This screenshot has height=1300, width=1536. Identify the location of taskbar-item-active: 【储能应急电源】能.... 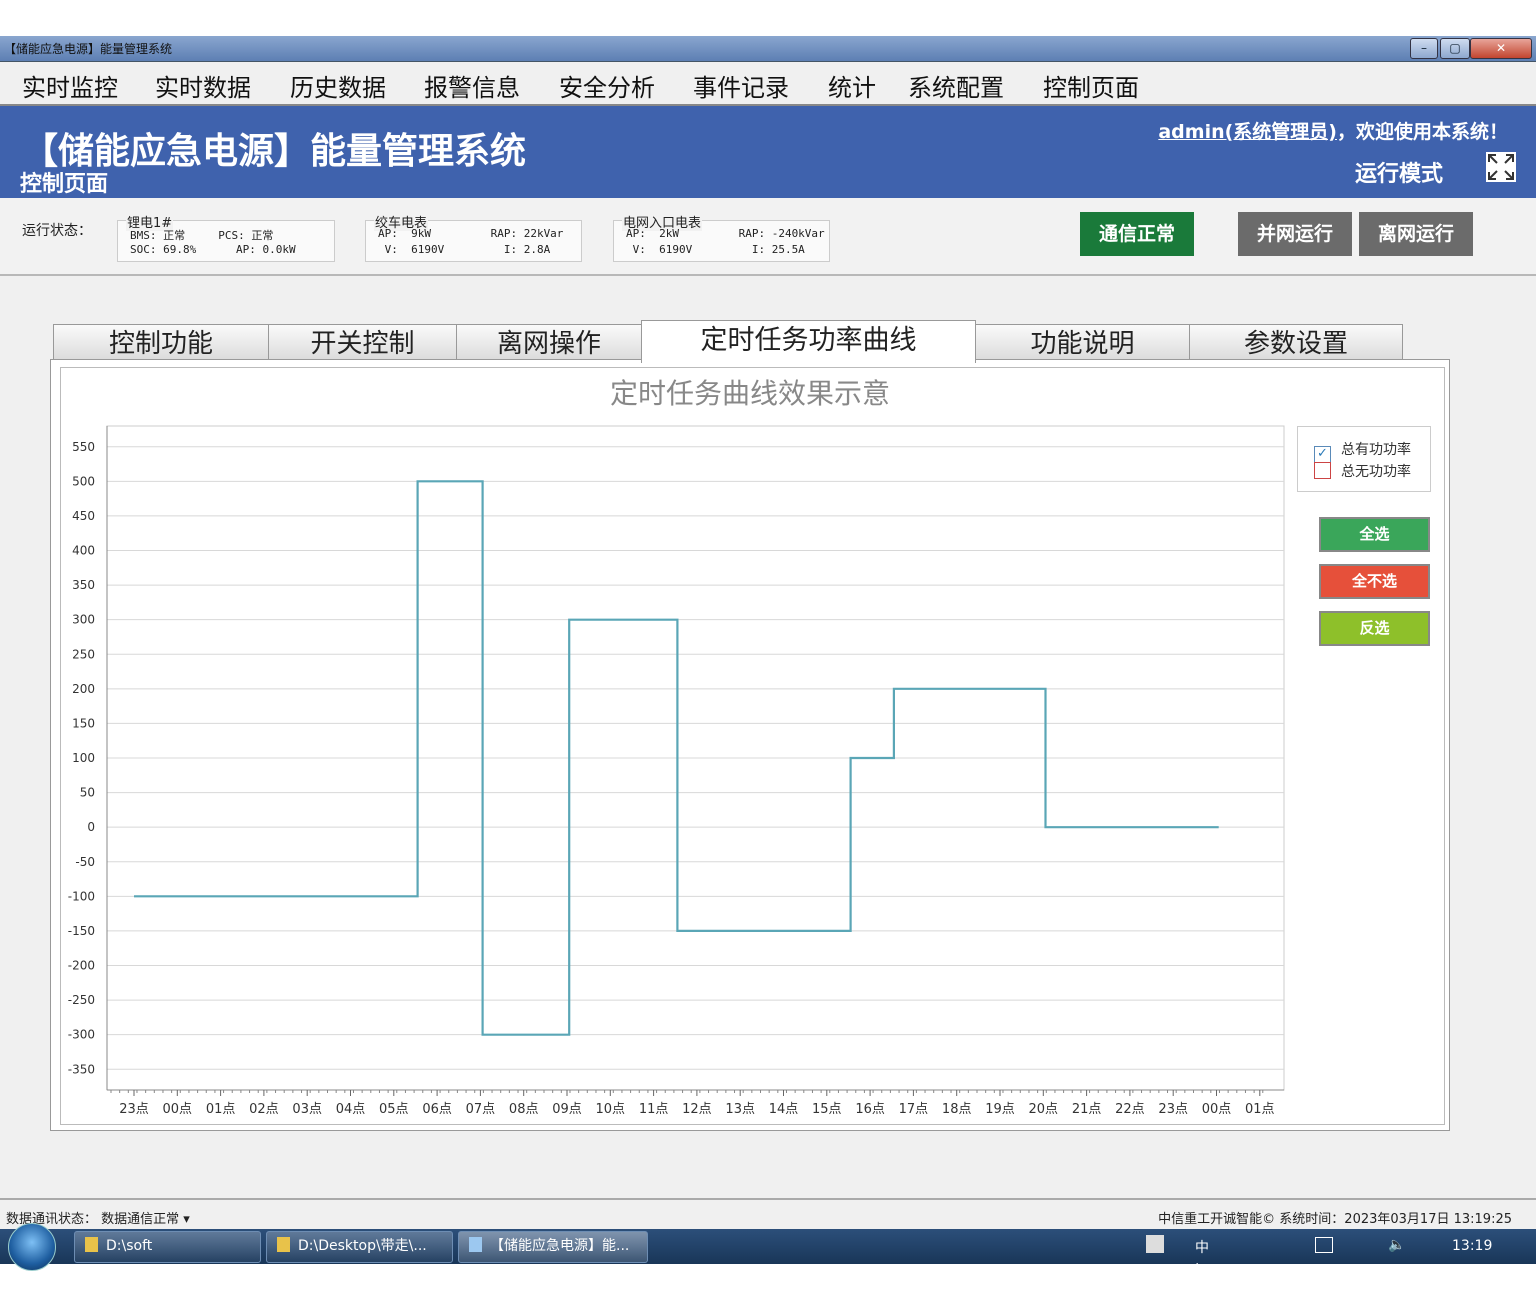
(553, 1247).